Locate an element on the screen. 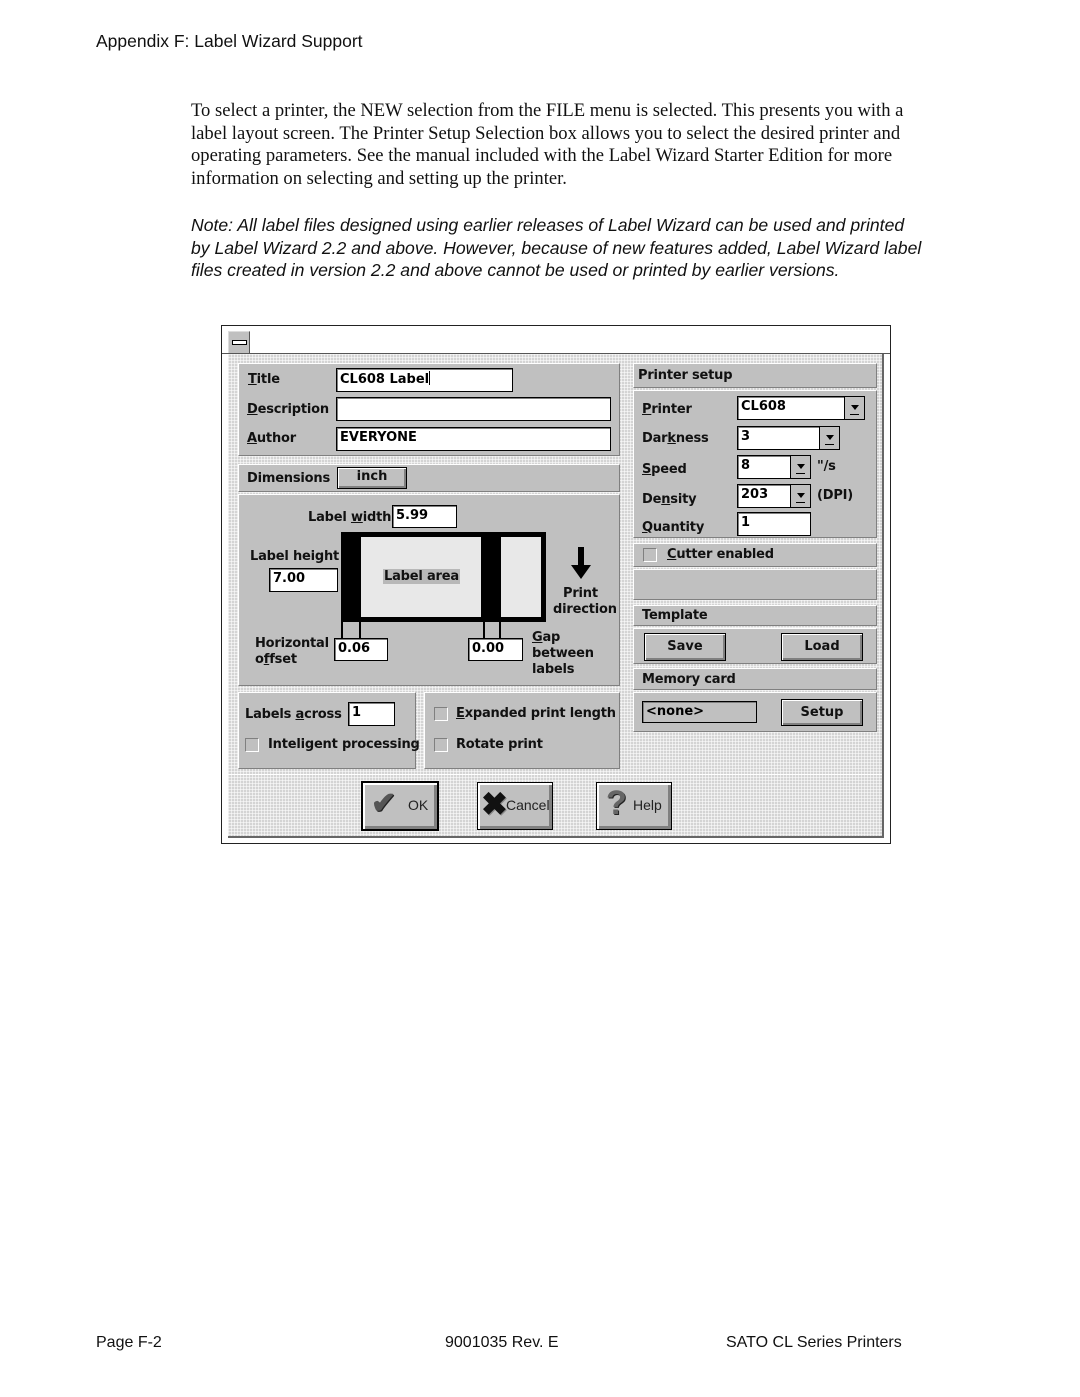  label-width-label: Label width is located at coordinates (350, 517).